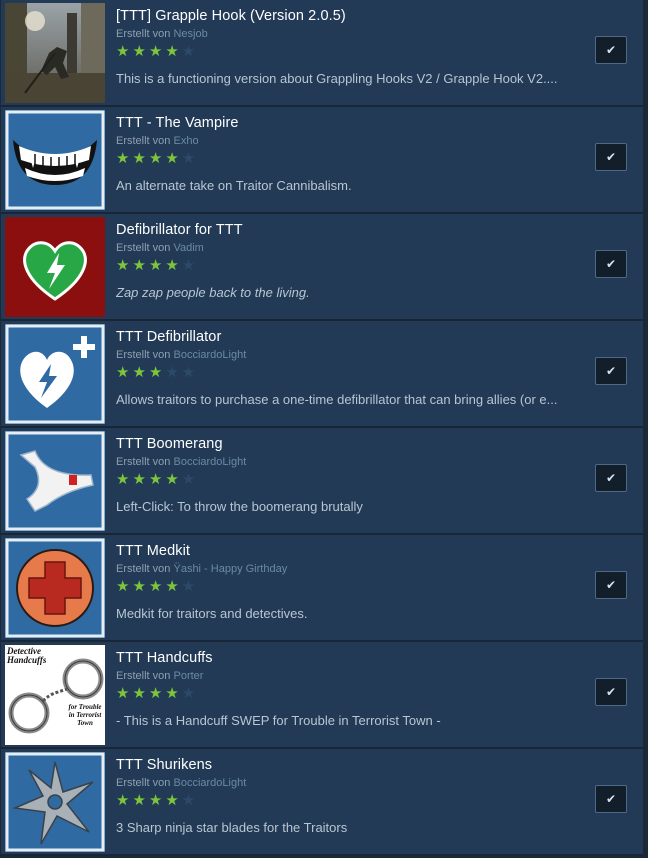 The image size is (648, 858). Describe the element at coordinates (27, 655) in the screenshot. I see `thumb-top-text: Detective Handcuffs` at that location.